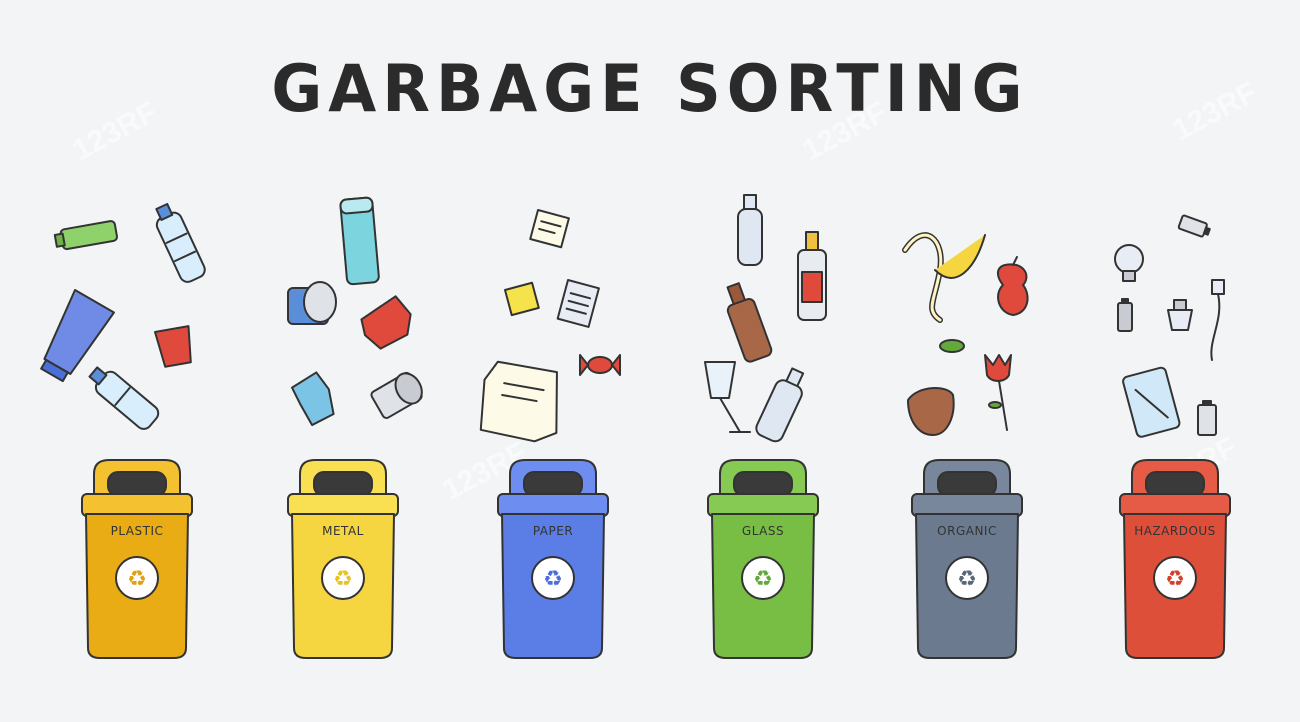  Describe the element at coordinates (1013, 286) in the screenshot. I see `apple-core-icon` at that location.